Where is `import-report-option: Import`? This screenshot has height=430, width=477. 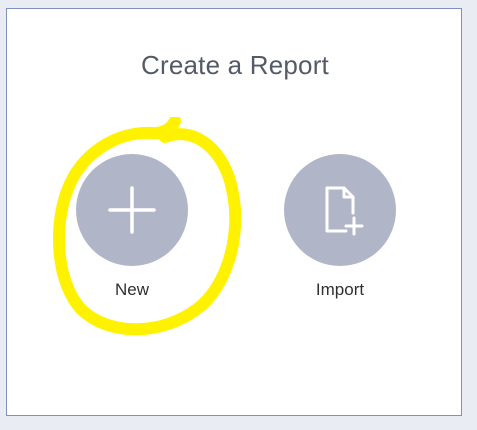
import-report-option: Import is located at coordinates (340, 227).